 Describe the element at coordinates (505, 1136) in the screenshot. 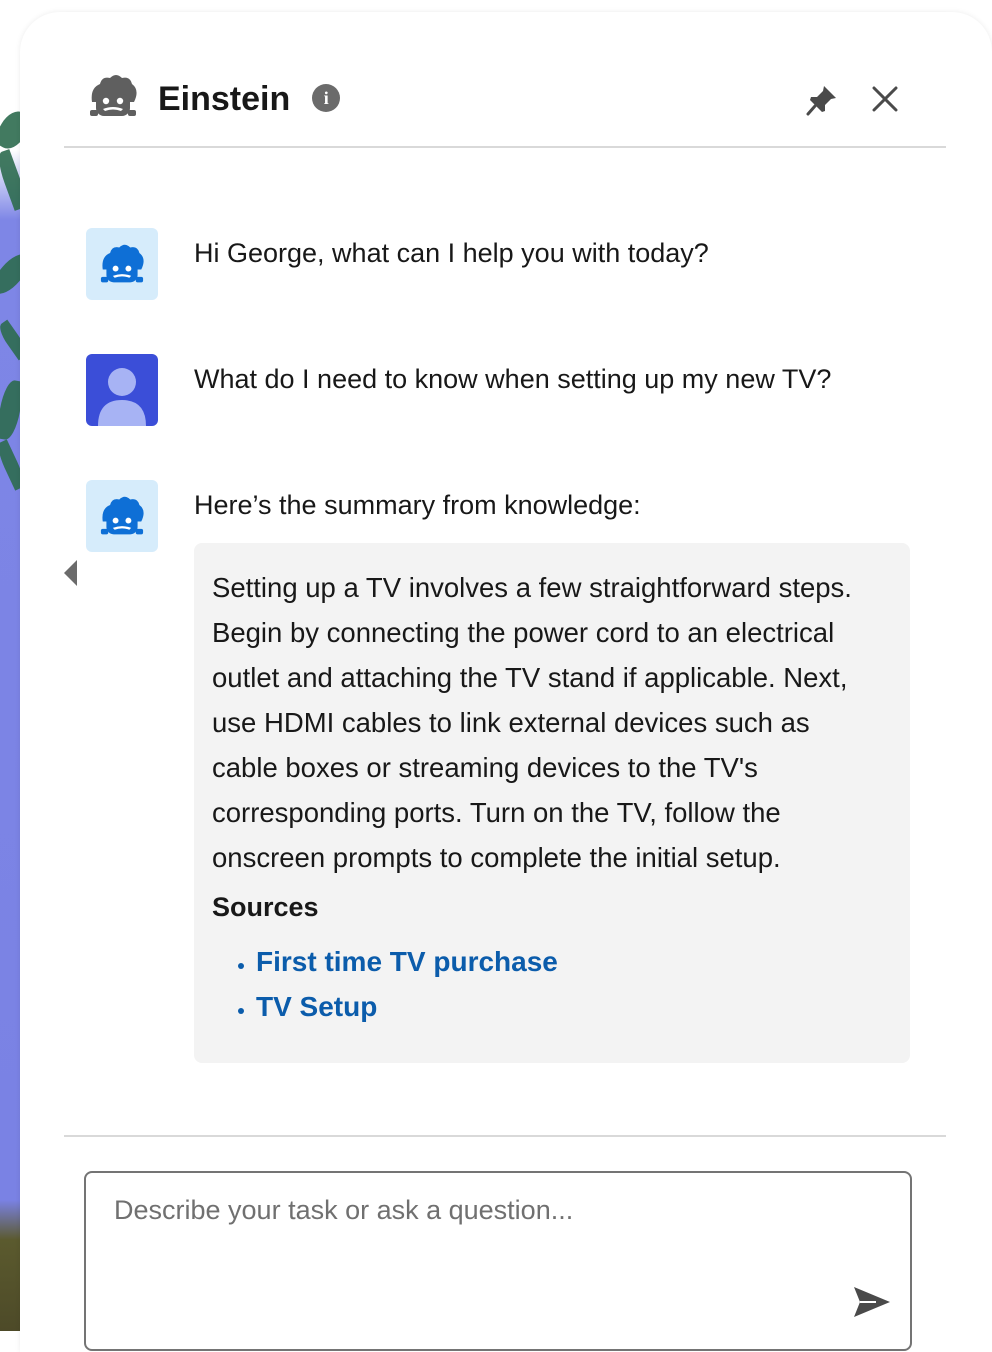

I see `composer-divider` at that location.